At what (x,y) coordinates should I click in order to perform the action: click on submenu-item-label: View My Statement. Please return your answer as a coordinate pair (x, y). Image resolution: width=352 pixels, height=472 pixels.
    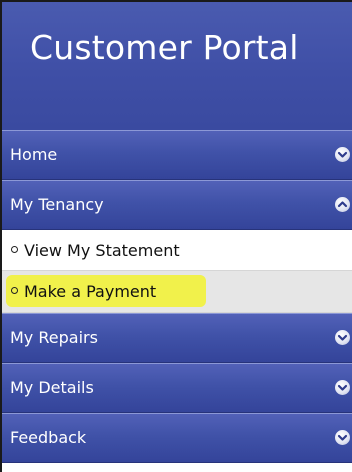
    Looking at the image, I should click on (102, 250).